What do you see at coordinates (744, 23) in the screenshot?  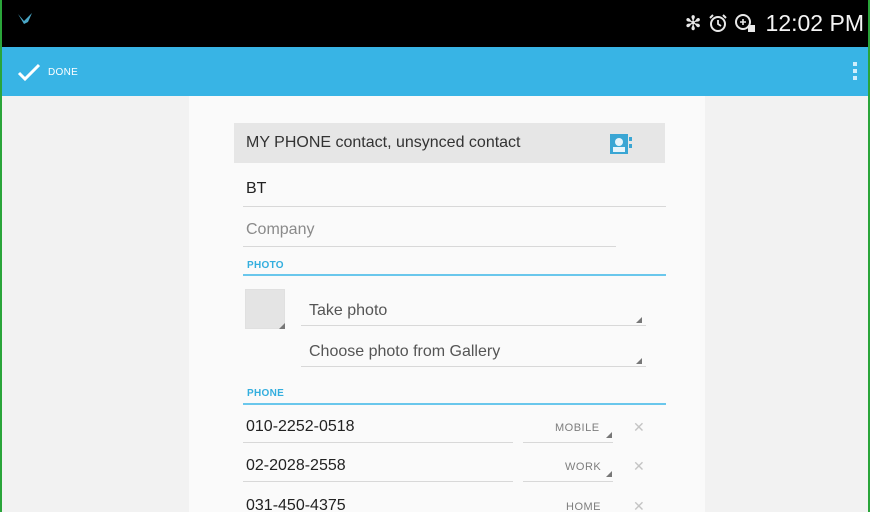 I see `sync-icon` at bounding box center [744, 23].